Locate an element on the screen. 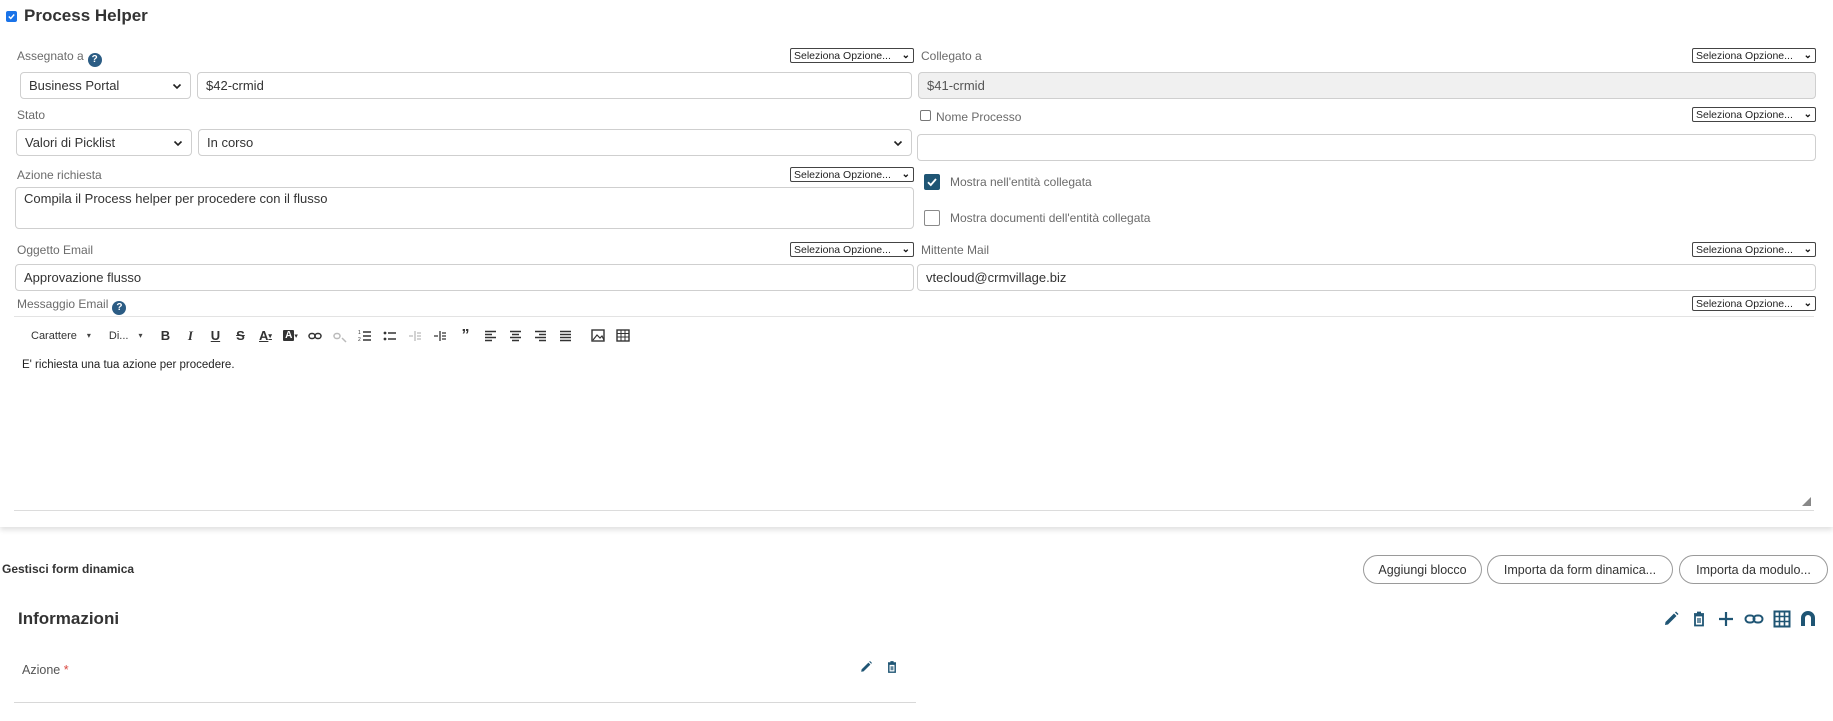 The width and height of the screenshot is (1833, 721). magnet-icon is located at coordinates (1808, 619).